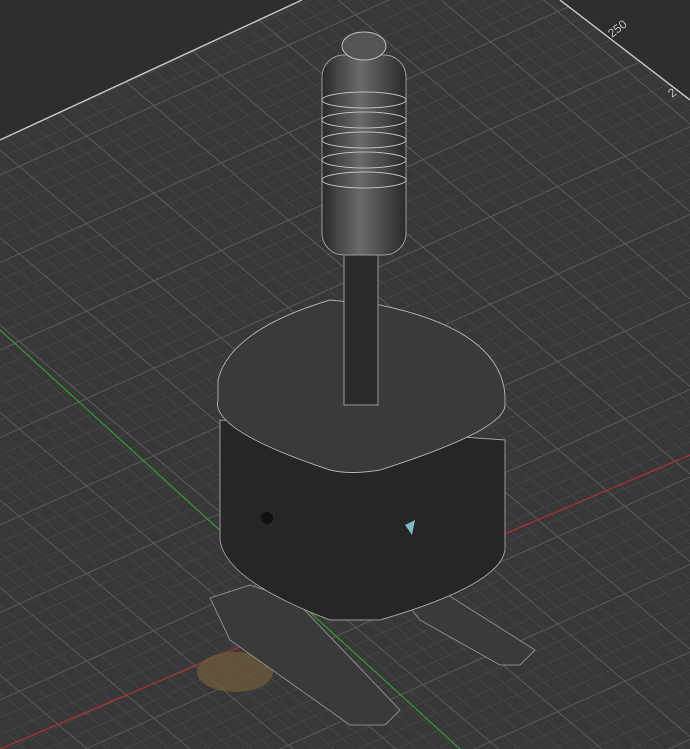  What do you see at coordinates (672, 92) in the screenshot?
I see `grid-label: 2` at bounding box center [672, 92].